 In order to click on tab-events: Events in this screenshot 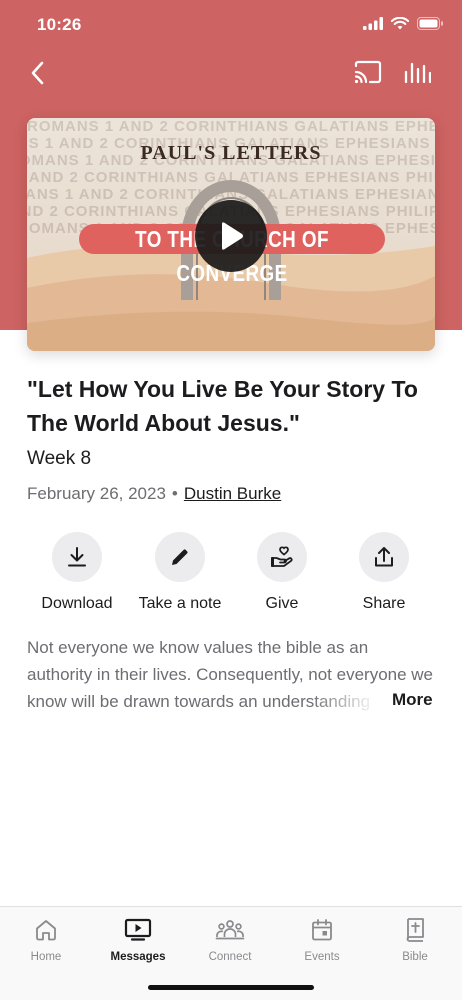, I will do `click(322, 939)`.